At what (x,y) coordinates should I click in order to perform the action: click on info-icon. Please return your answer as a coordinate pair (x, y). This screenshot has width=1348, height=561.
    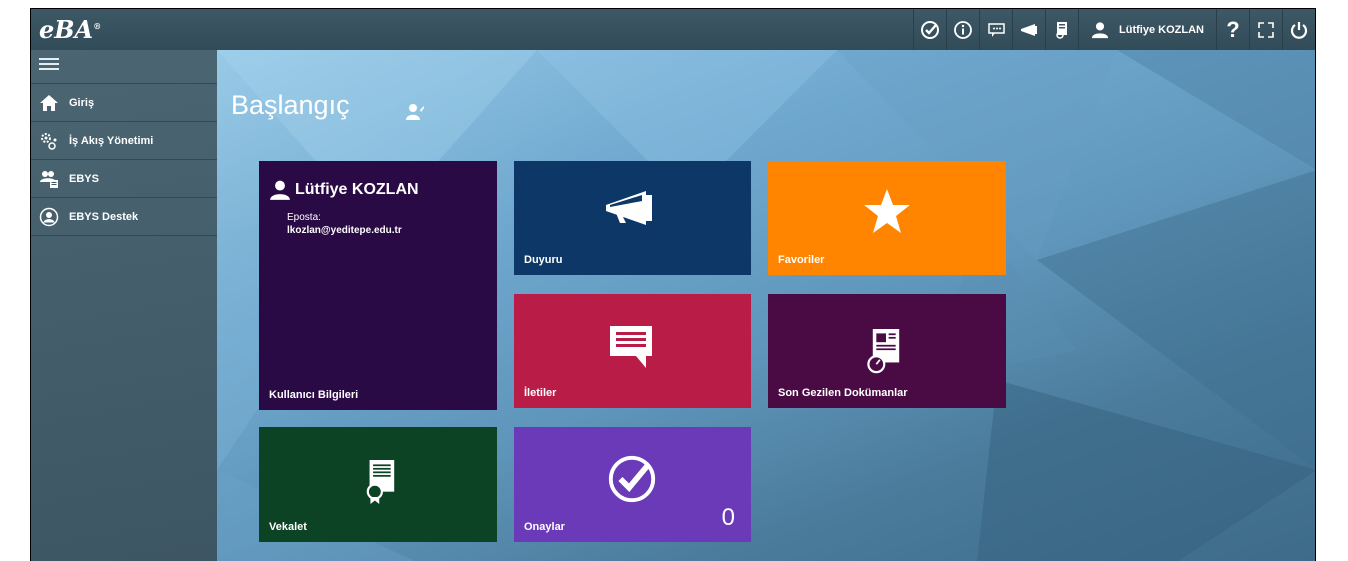
    Looking at the image, I should click on (962, 29).